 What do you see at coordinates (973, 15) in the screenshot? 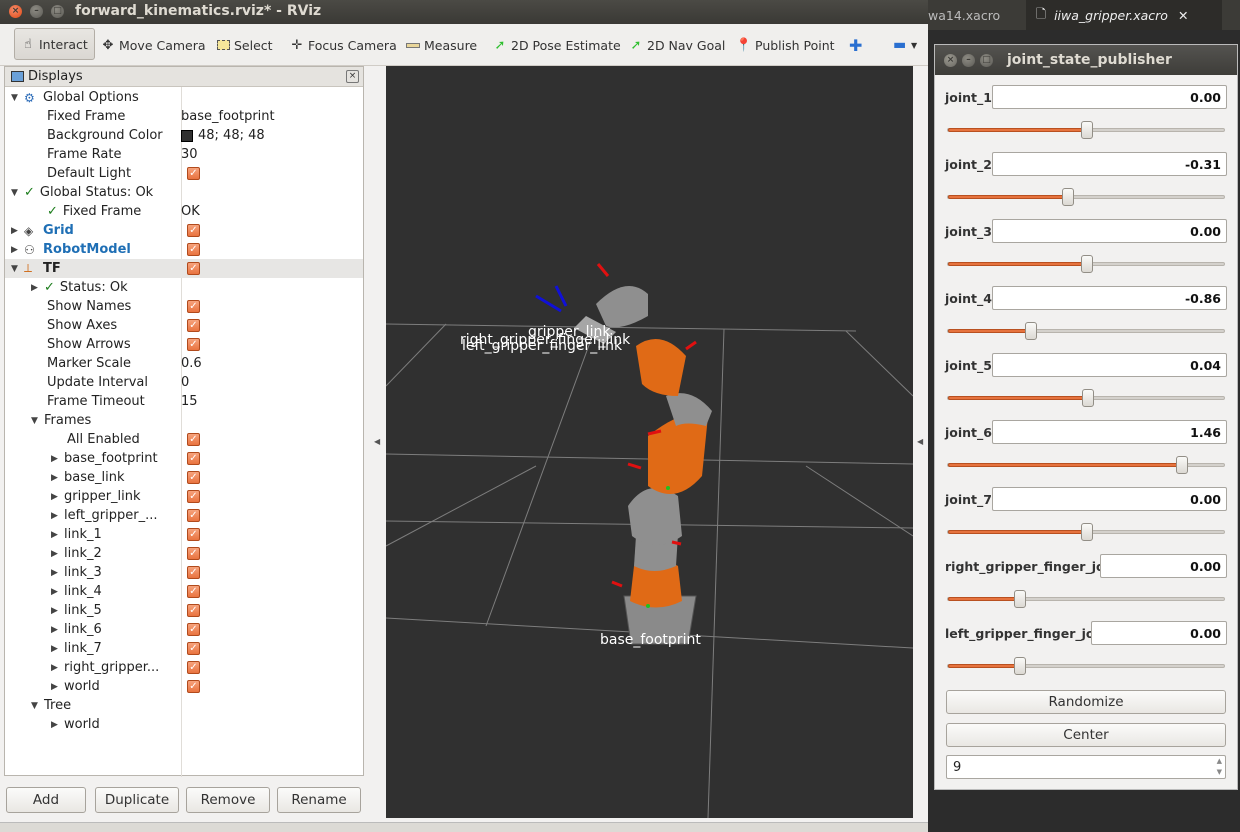
I see `editor-tab-wa14: wa14.xacro` at bounding box center [973, 15].